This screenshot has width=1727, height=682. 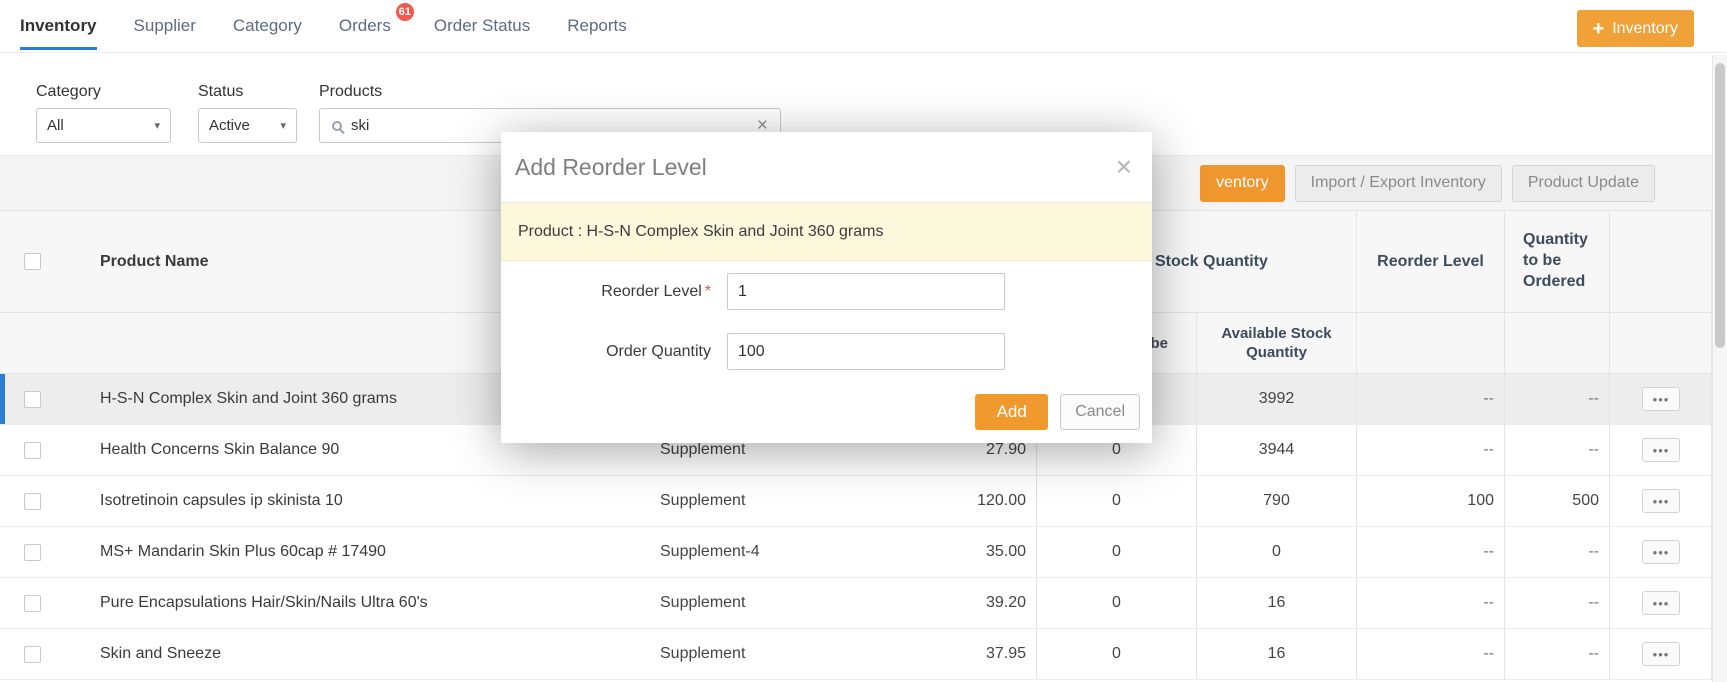 I want to click on tab-orders: Orders 61, so click(x=376, y=26).